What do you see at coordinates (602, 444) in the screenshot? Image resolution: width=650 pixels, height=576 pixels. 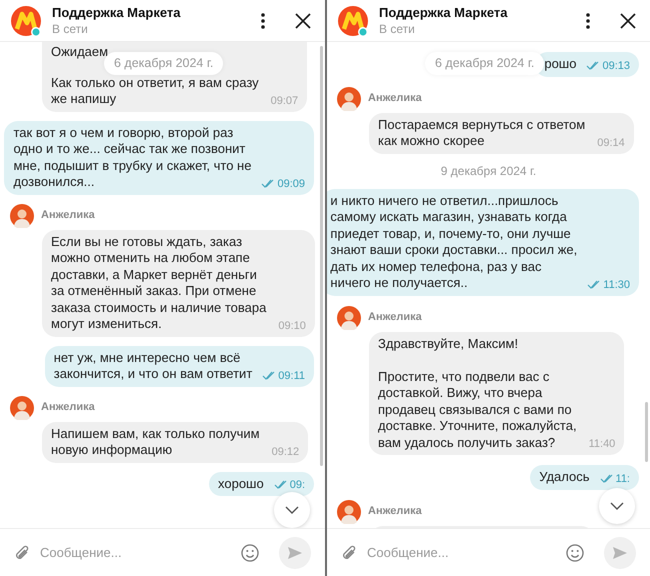 I see `message-time: 11:40` at bounding box center [602, 444].